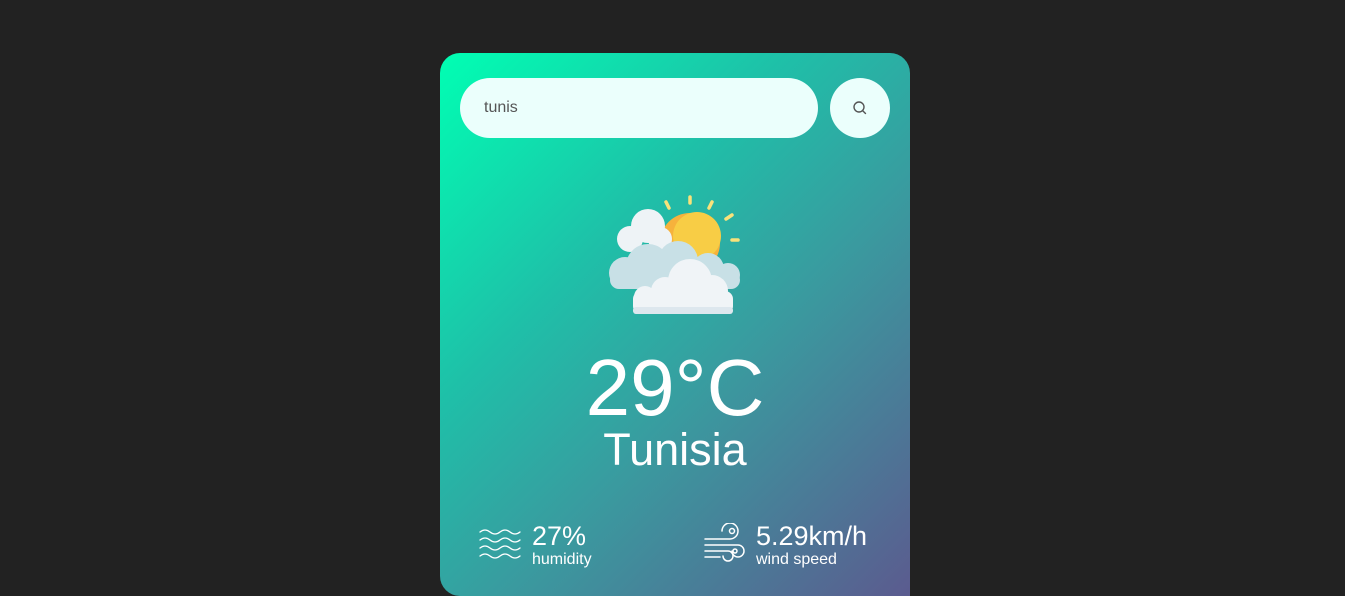  Describe the element at coordinates (639, 108) in the screenshot. I see `search-input` at that location.